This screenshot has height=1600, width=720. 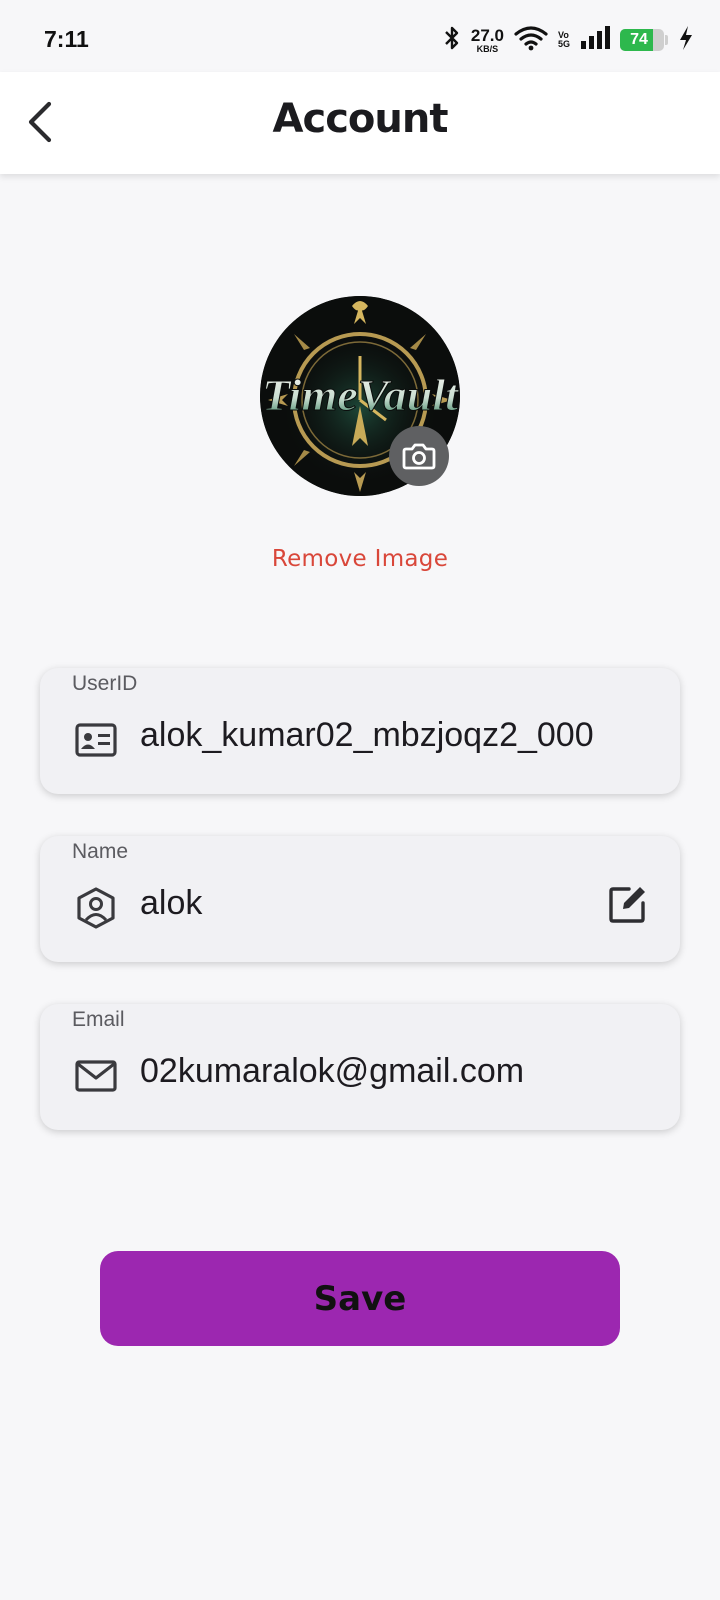 What do you see at coordinates (360, 559) in the screenshot?
I see `remove-image-button: Remove Image` at bounding box center [360, 559].